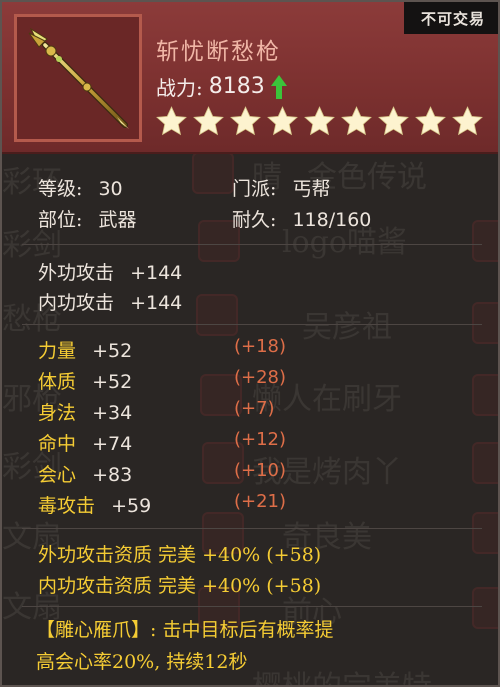 This screenshot has width=500, height=687. What do you see at coordinates (218, 52) in the screenshot?
I see `item-name: 斩忧断愁枪` at bounding box center [218, 52].